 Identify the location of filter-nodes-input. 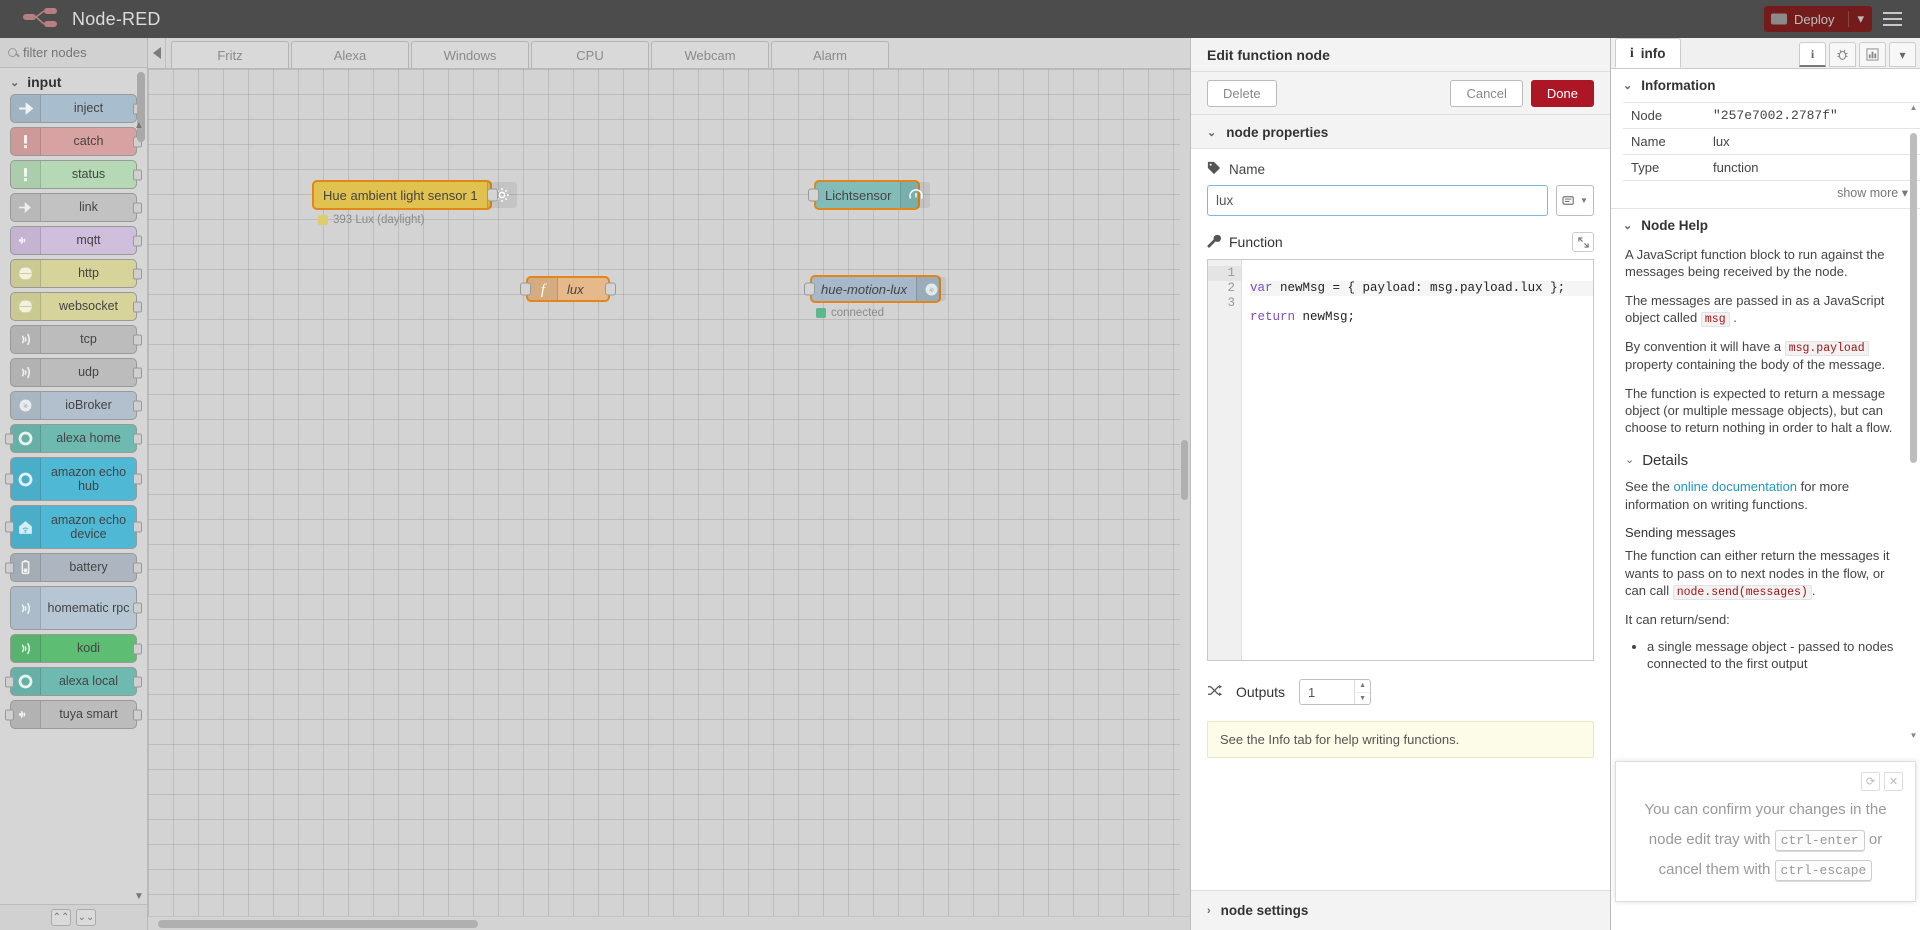
(81, 52).